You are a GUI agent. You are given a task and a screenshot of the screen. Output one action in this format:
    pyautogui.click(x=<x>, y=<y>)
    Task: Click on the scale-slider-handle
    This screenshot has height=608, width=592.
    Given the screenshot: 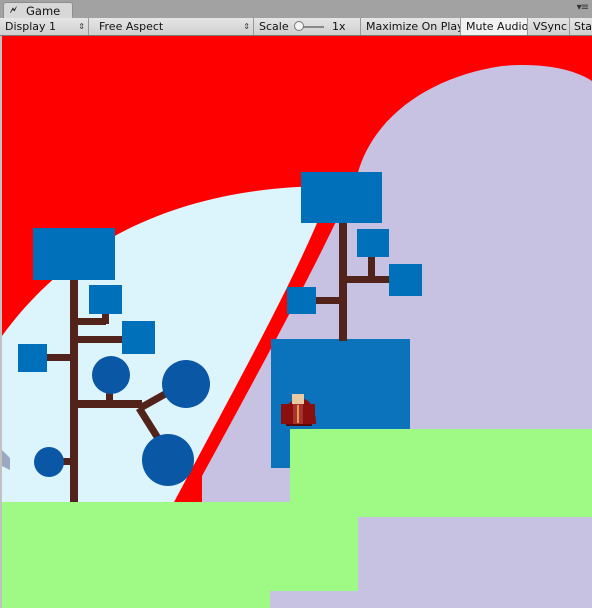 What is the action you would take?
    pyautogui.click(x=299, y=26)
    